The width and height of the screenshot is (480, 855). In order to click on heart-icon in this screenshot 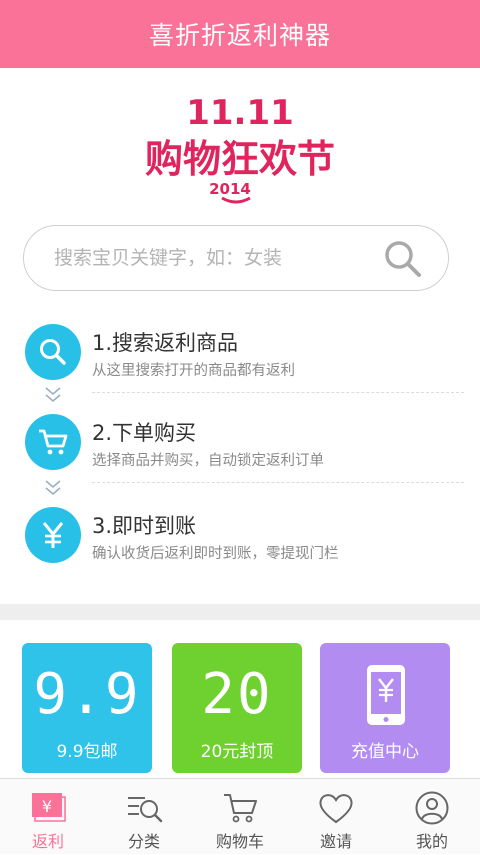, I will do `click(336, 809)`.